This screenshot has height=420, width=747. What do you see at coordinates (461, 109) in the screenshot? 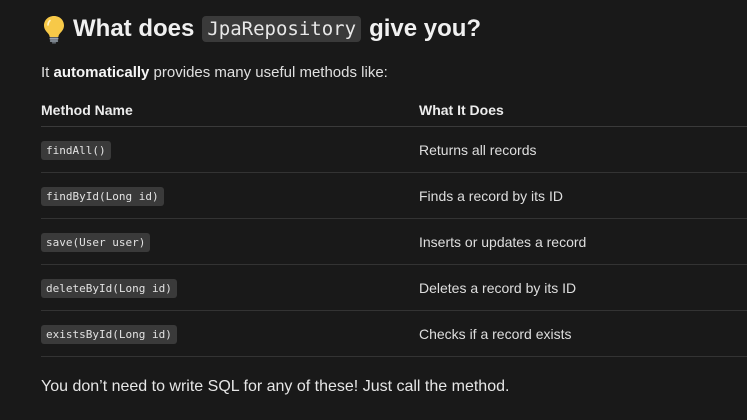
I see `column-header-description: What It Does` at bounding box center [461, 109].